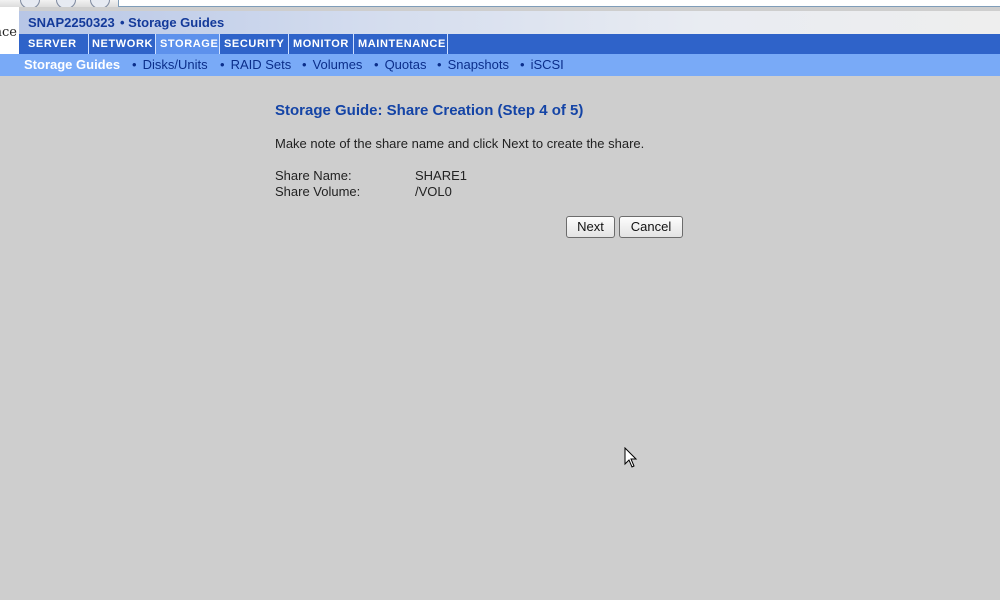  I want to click on cancel-button: Cancel, so click(651, 227).